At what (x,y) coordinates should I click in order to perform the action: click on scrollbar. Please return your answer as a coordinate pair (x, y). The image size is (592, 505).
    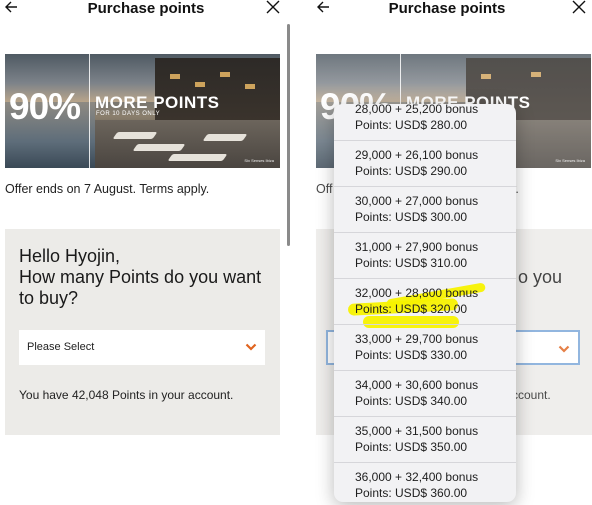
    Looking at the image, I should click on (288, 135).